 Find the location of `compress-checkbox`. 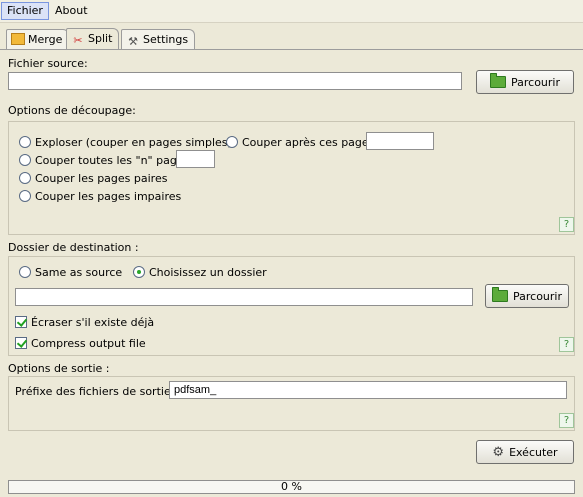

compress-checkbox is located at coordinates (21, 343).